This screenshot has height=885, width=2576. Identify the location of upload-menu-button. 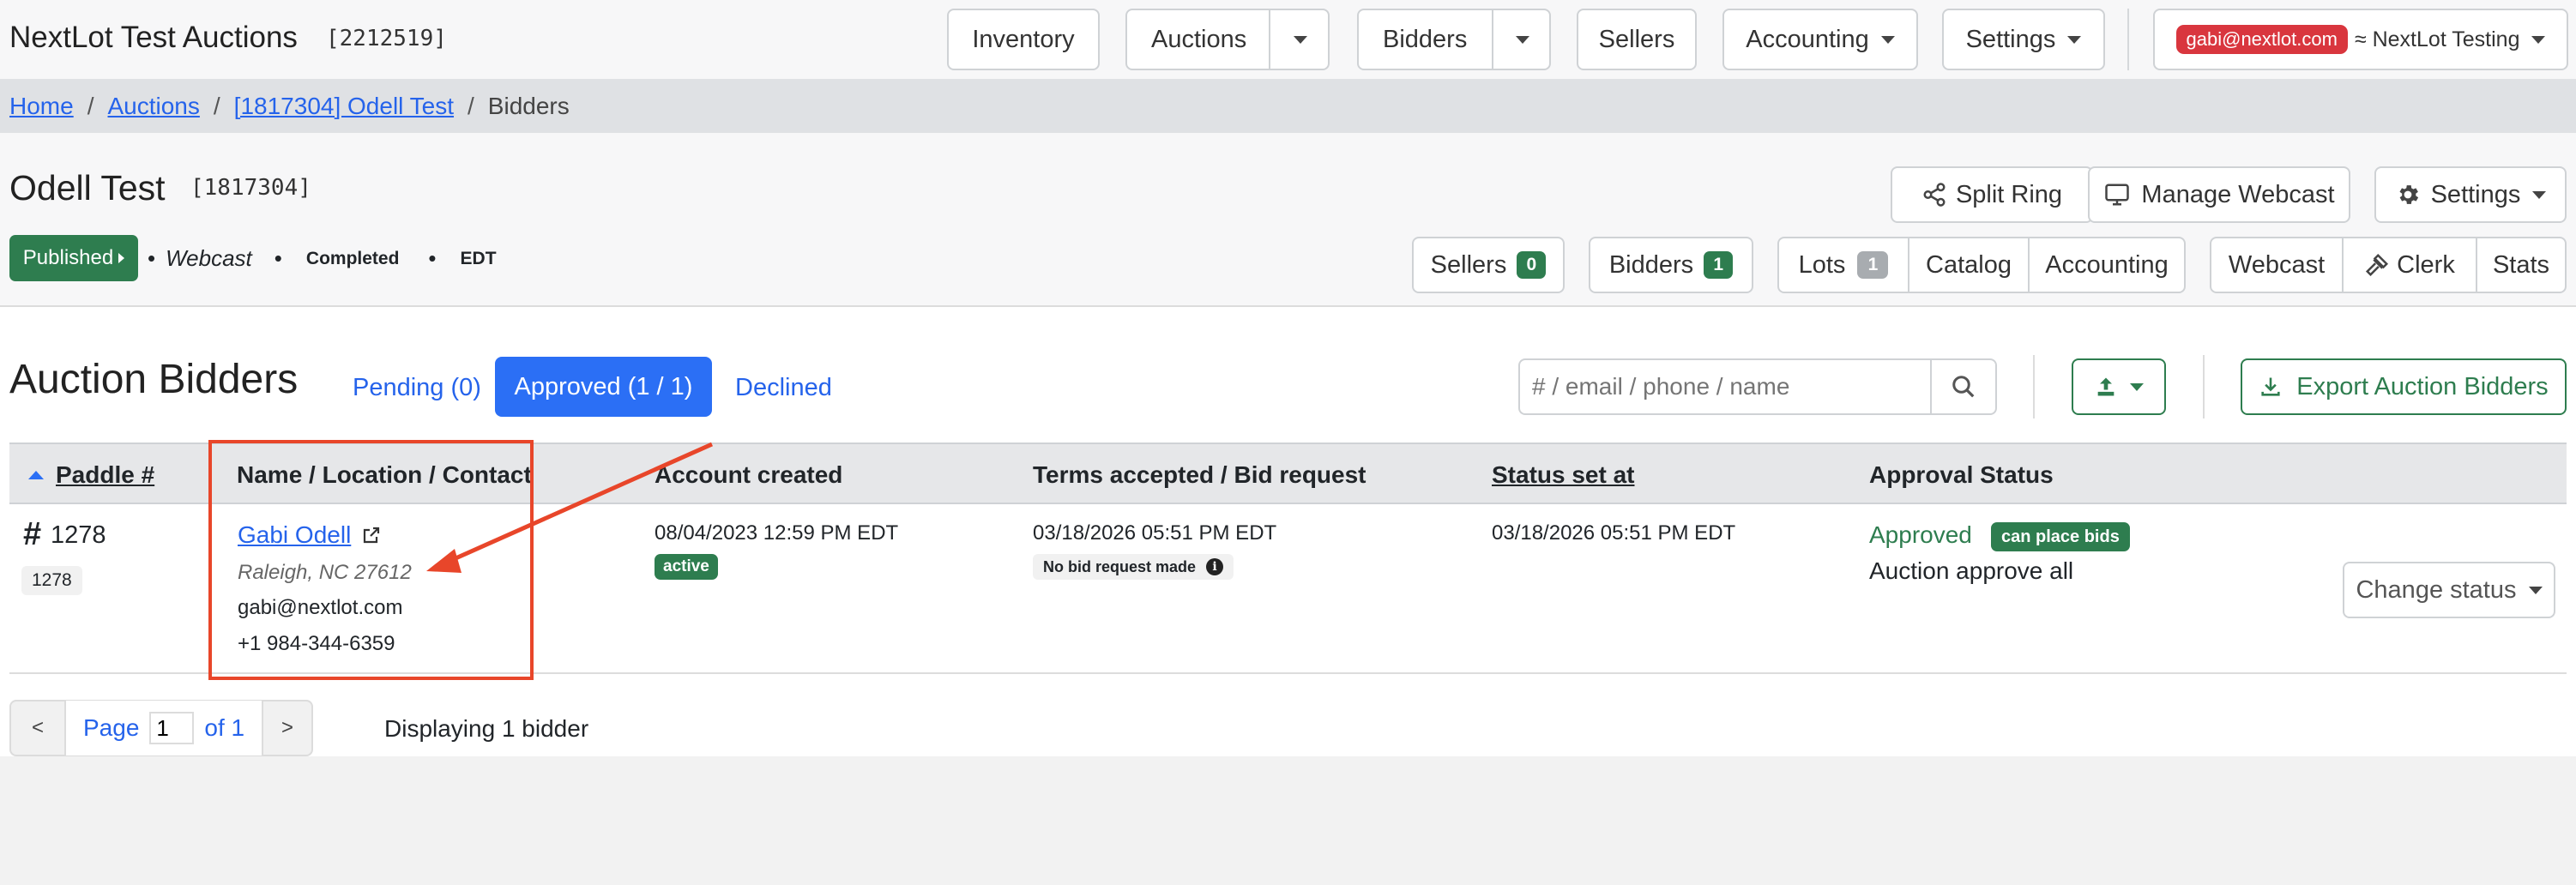
(2119, 386).